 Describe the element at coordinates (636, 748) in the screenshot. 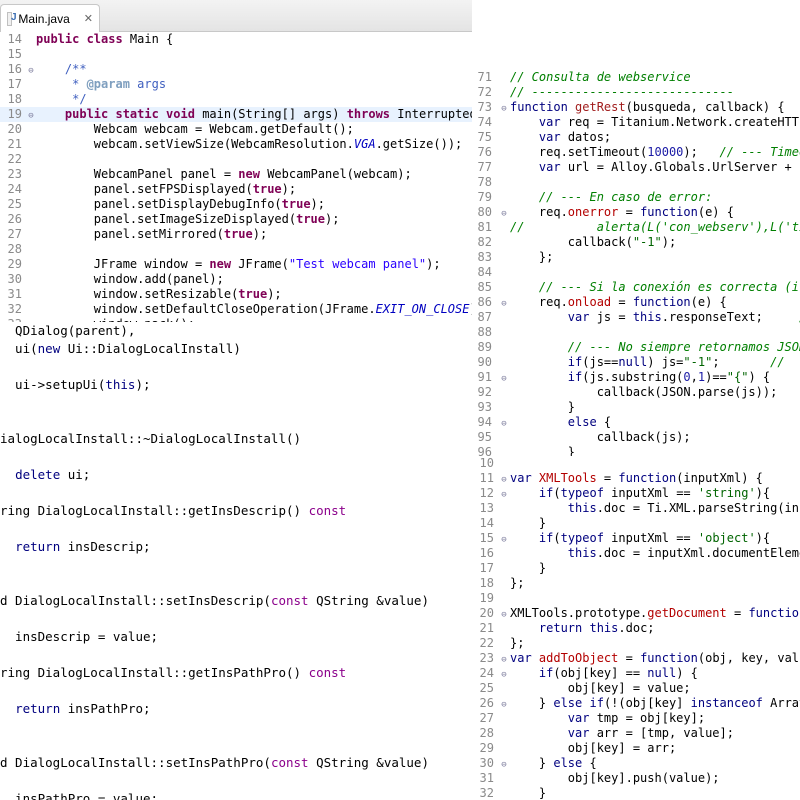

I see `code-line: 29 obj[key] = arr;` at that location.